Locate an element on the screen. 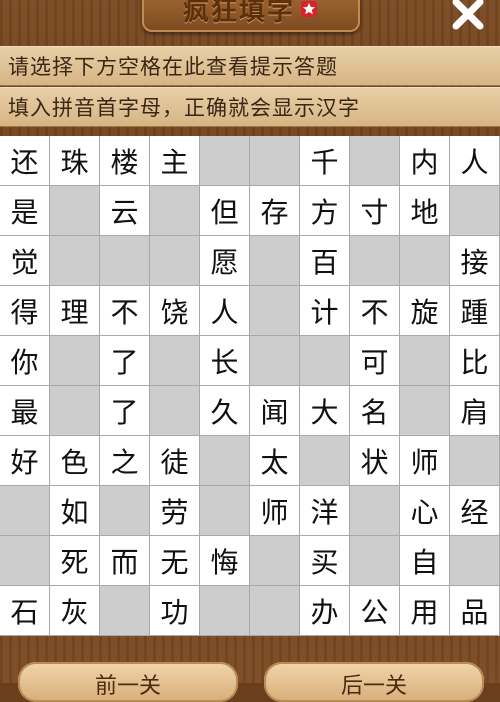 The image size is (500, 702). grid-cell-filled: 地 is located at coordinates (425, 211).